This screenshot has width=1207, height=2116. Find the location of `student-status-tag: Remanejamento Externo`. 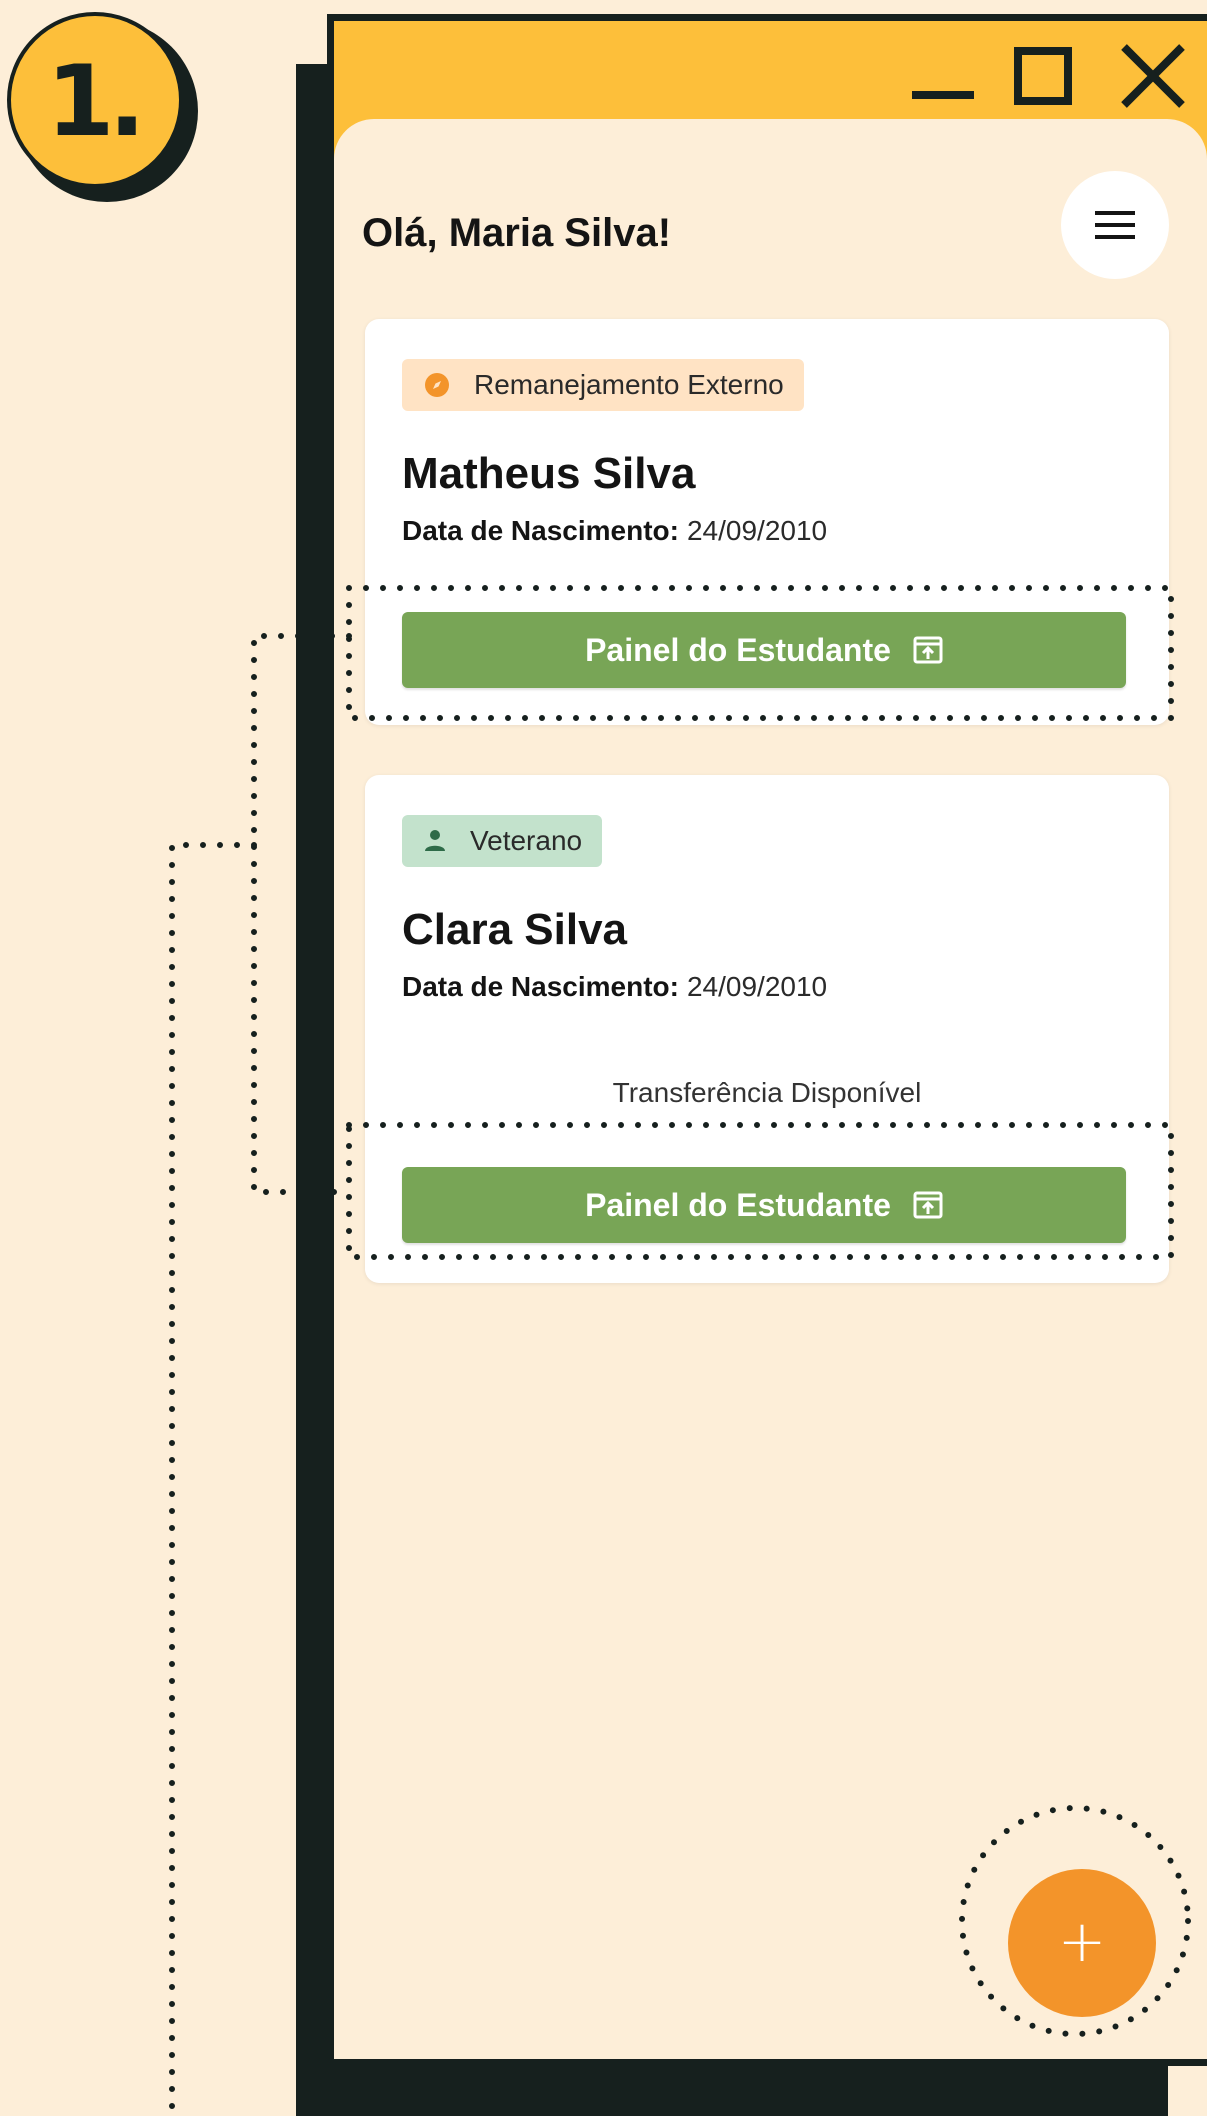

student-status-tag: Remanejamento Externo is located at coordinates (603, 385).